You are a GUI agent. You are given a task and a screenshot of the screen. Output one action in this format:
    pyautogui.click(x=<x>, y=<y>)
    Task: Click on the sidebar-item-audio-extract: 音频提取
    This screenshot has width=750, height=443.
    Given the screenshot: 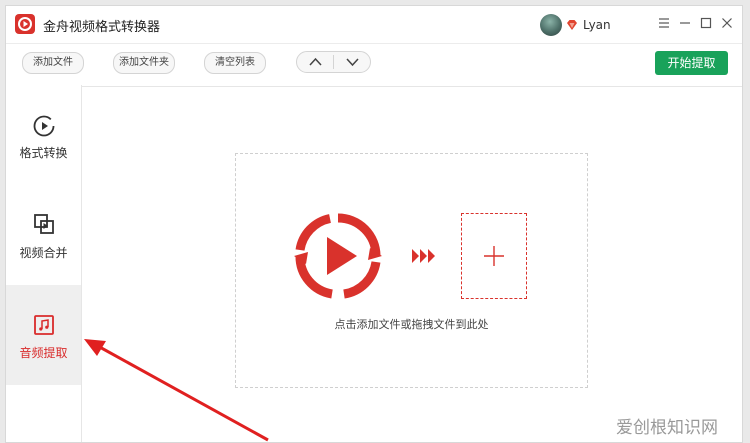 What is the action you would take?
    pyautogui.click(x=43, y=335)
    